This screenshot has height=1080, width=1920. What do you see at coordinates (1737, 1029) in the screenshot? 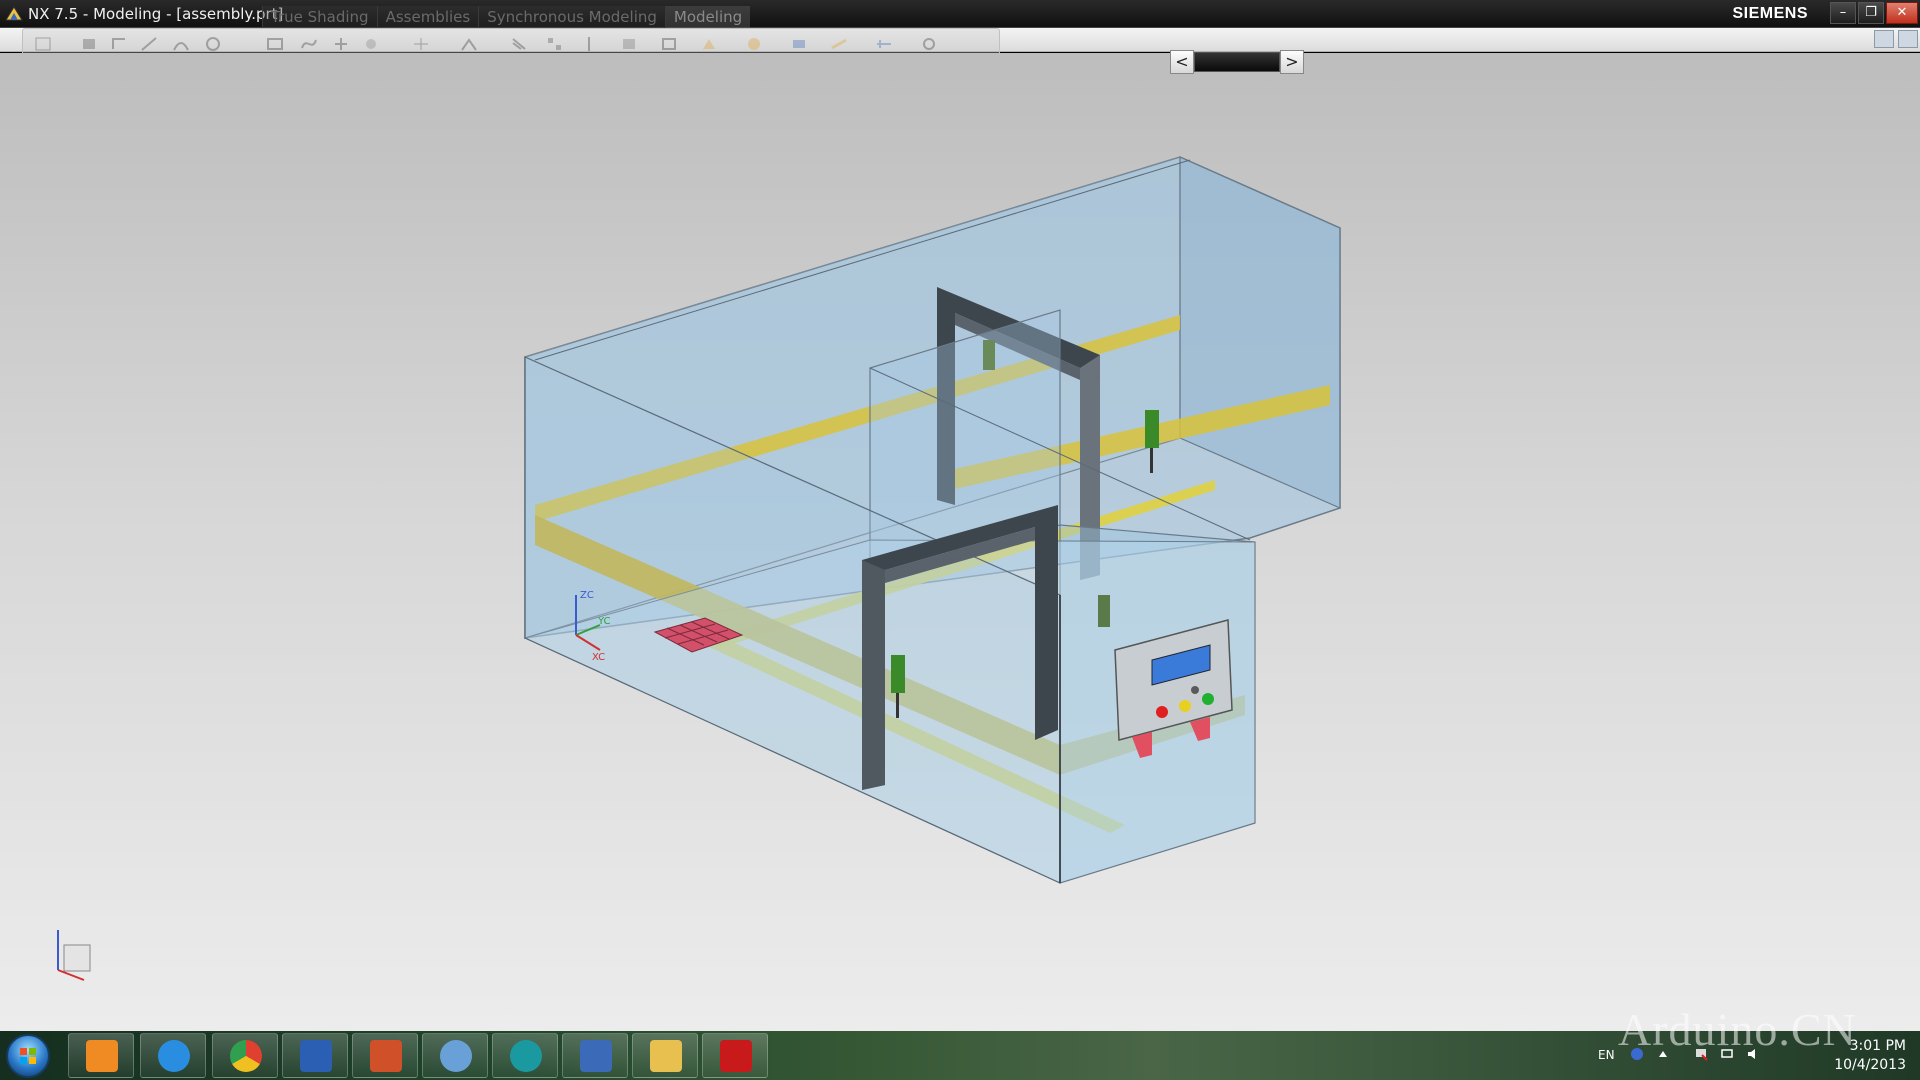
I see `watermark: Arduino.CN` at bounding box center [1737, 1029].